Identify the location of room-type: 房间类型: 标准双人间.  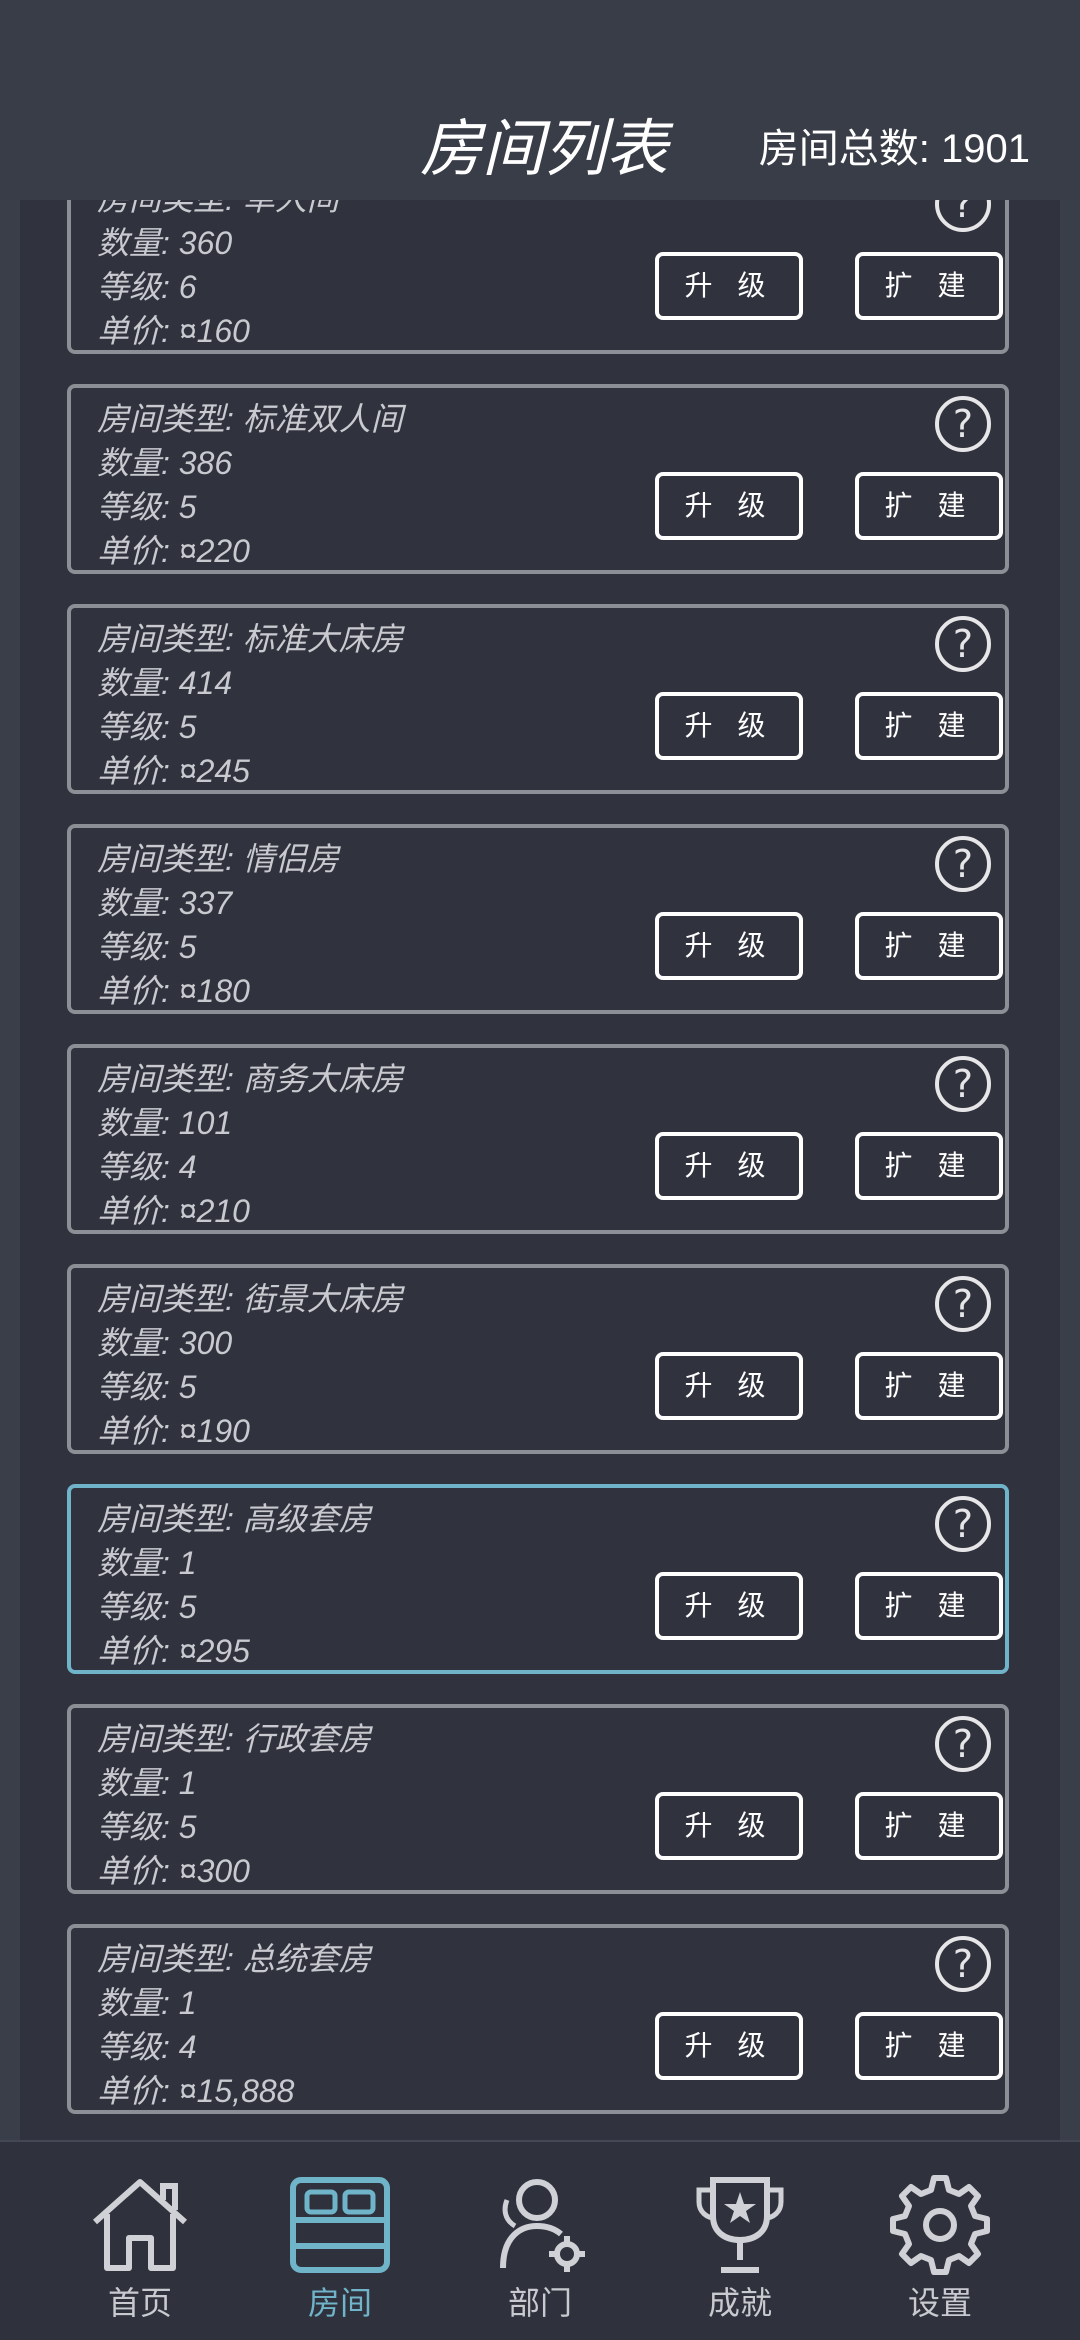
(250, 419).